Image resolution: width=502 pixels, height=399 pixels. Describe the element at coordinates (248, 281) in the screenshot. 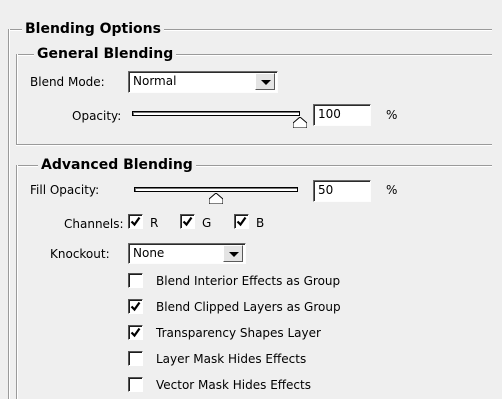

I see `blend-interior-effects-label: Blend Interior Effects as Group` at that location.